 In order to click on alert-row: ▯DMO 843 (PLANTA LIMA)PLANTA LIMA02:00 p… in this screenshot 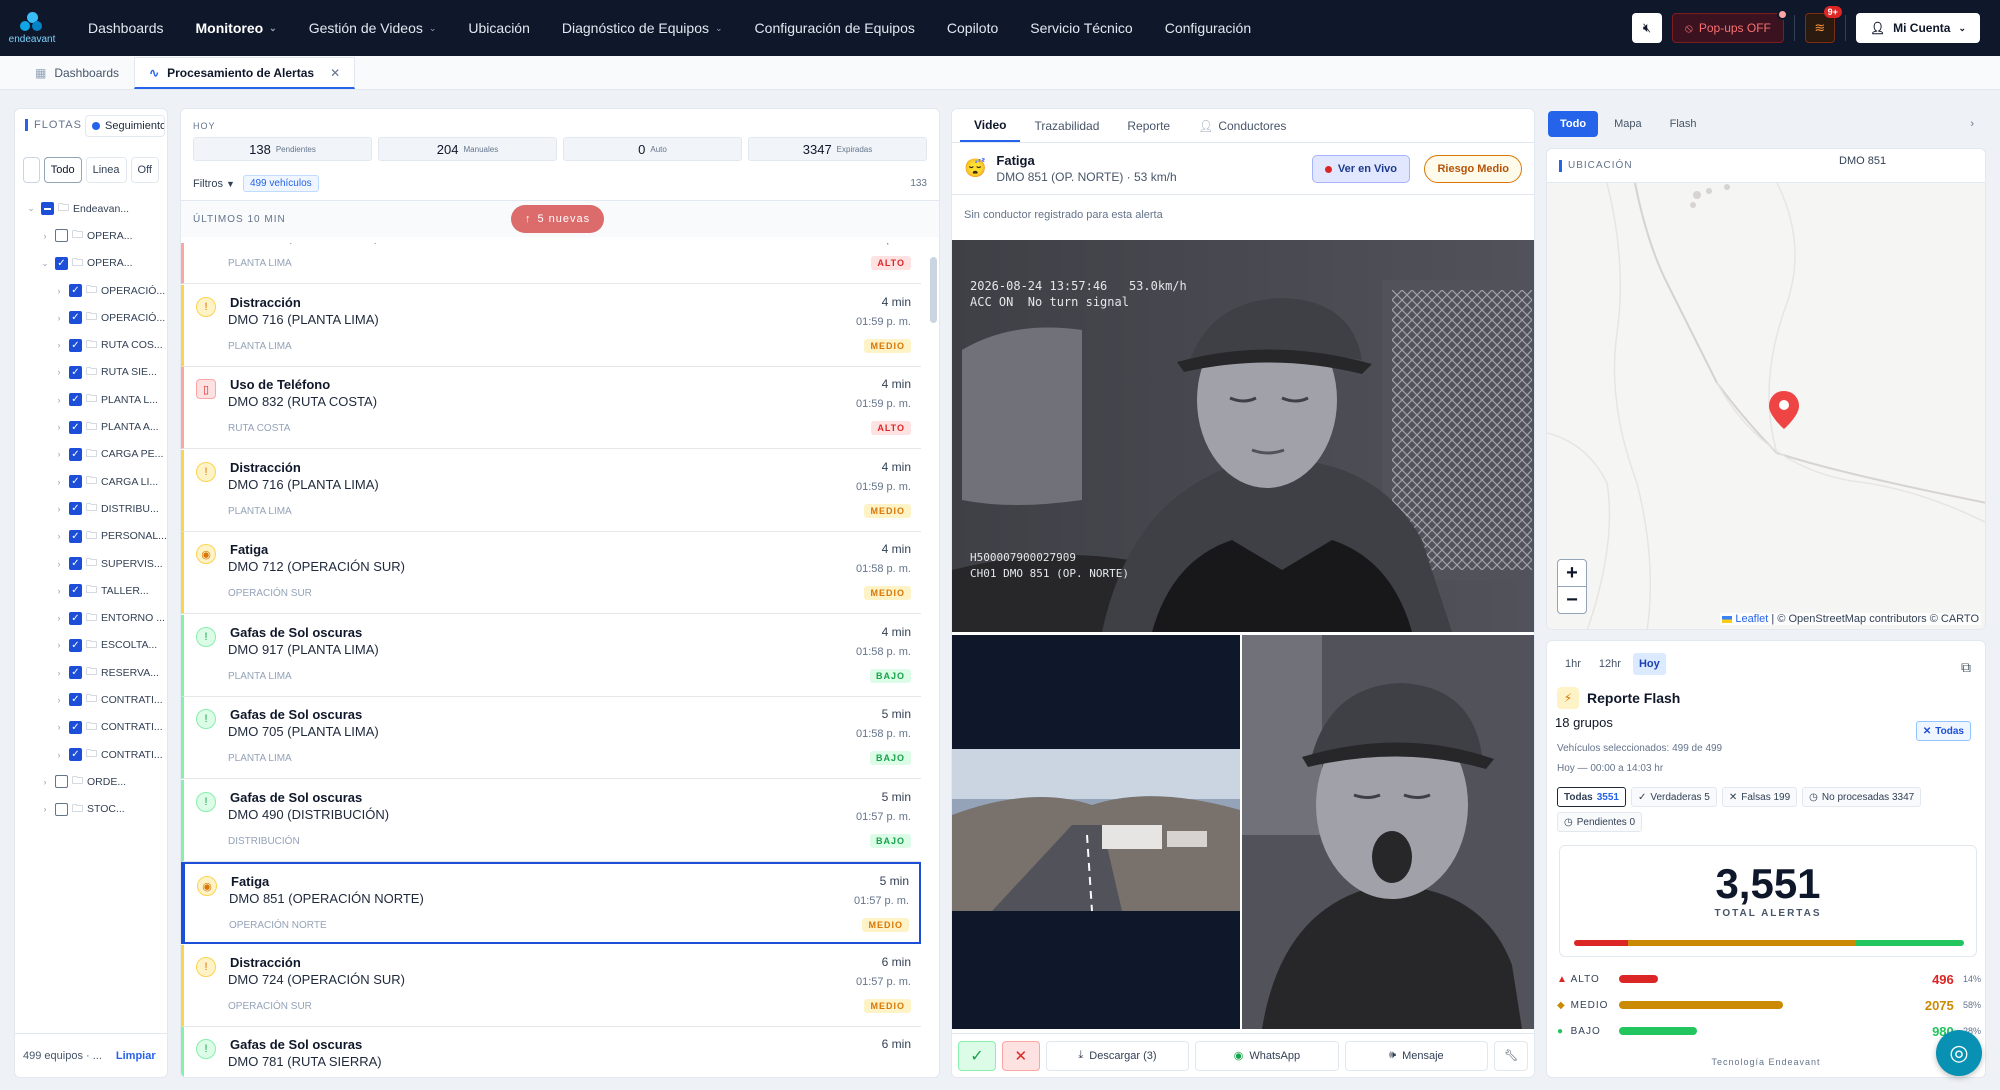, I will do `click(551, 263)`.